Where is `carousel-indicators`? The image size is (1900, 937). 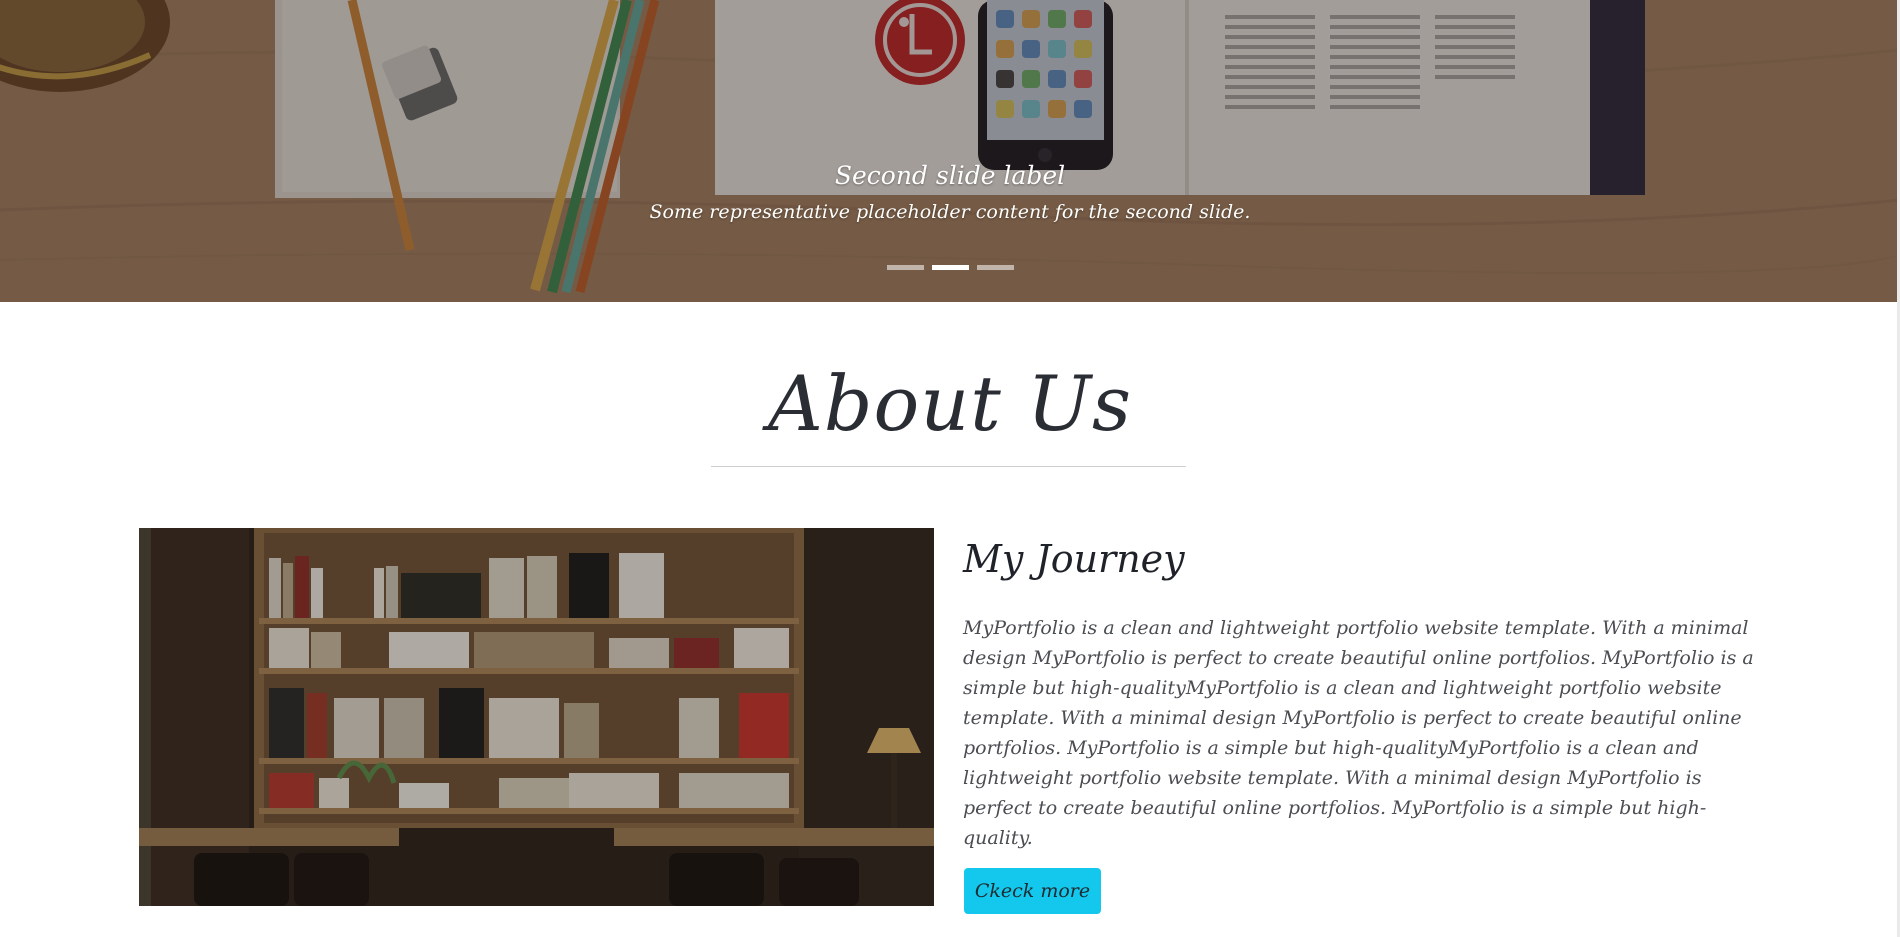 carousel-indicators is located at coordinates (950, 267).